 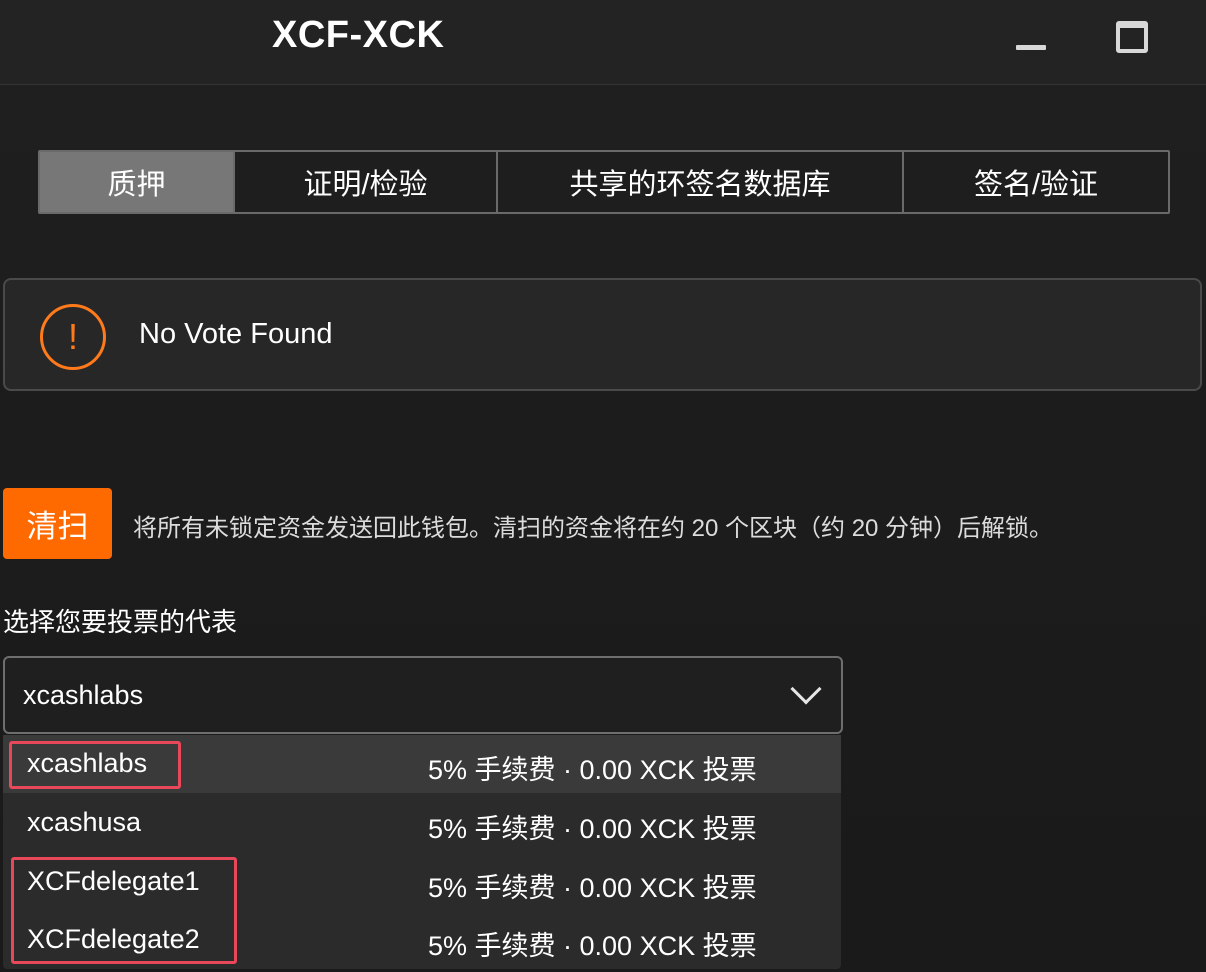 I want to click on delegate-option-xcfdelegate1: XCFdelegate1 5% 手续费 · 0.00 XCK 投票, so click(x=422, y=882).